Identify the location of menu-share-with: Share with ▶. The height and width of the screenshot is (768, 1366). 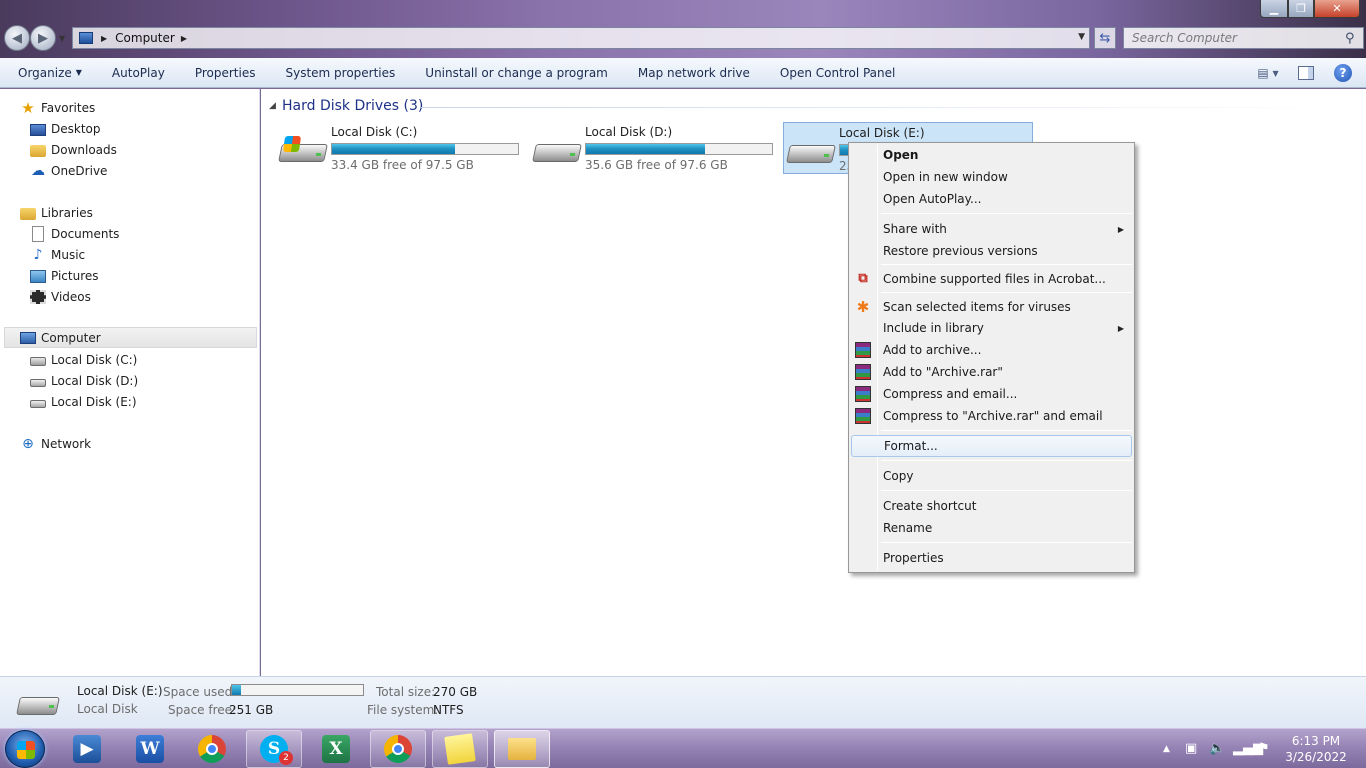
(991, 229).